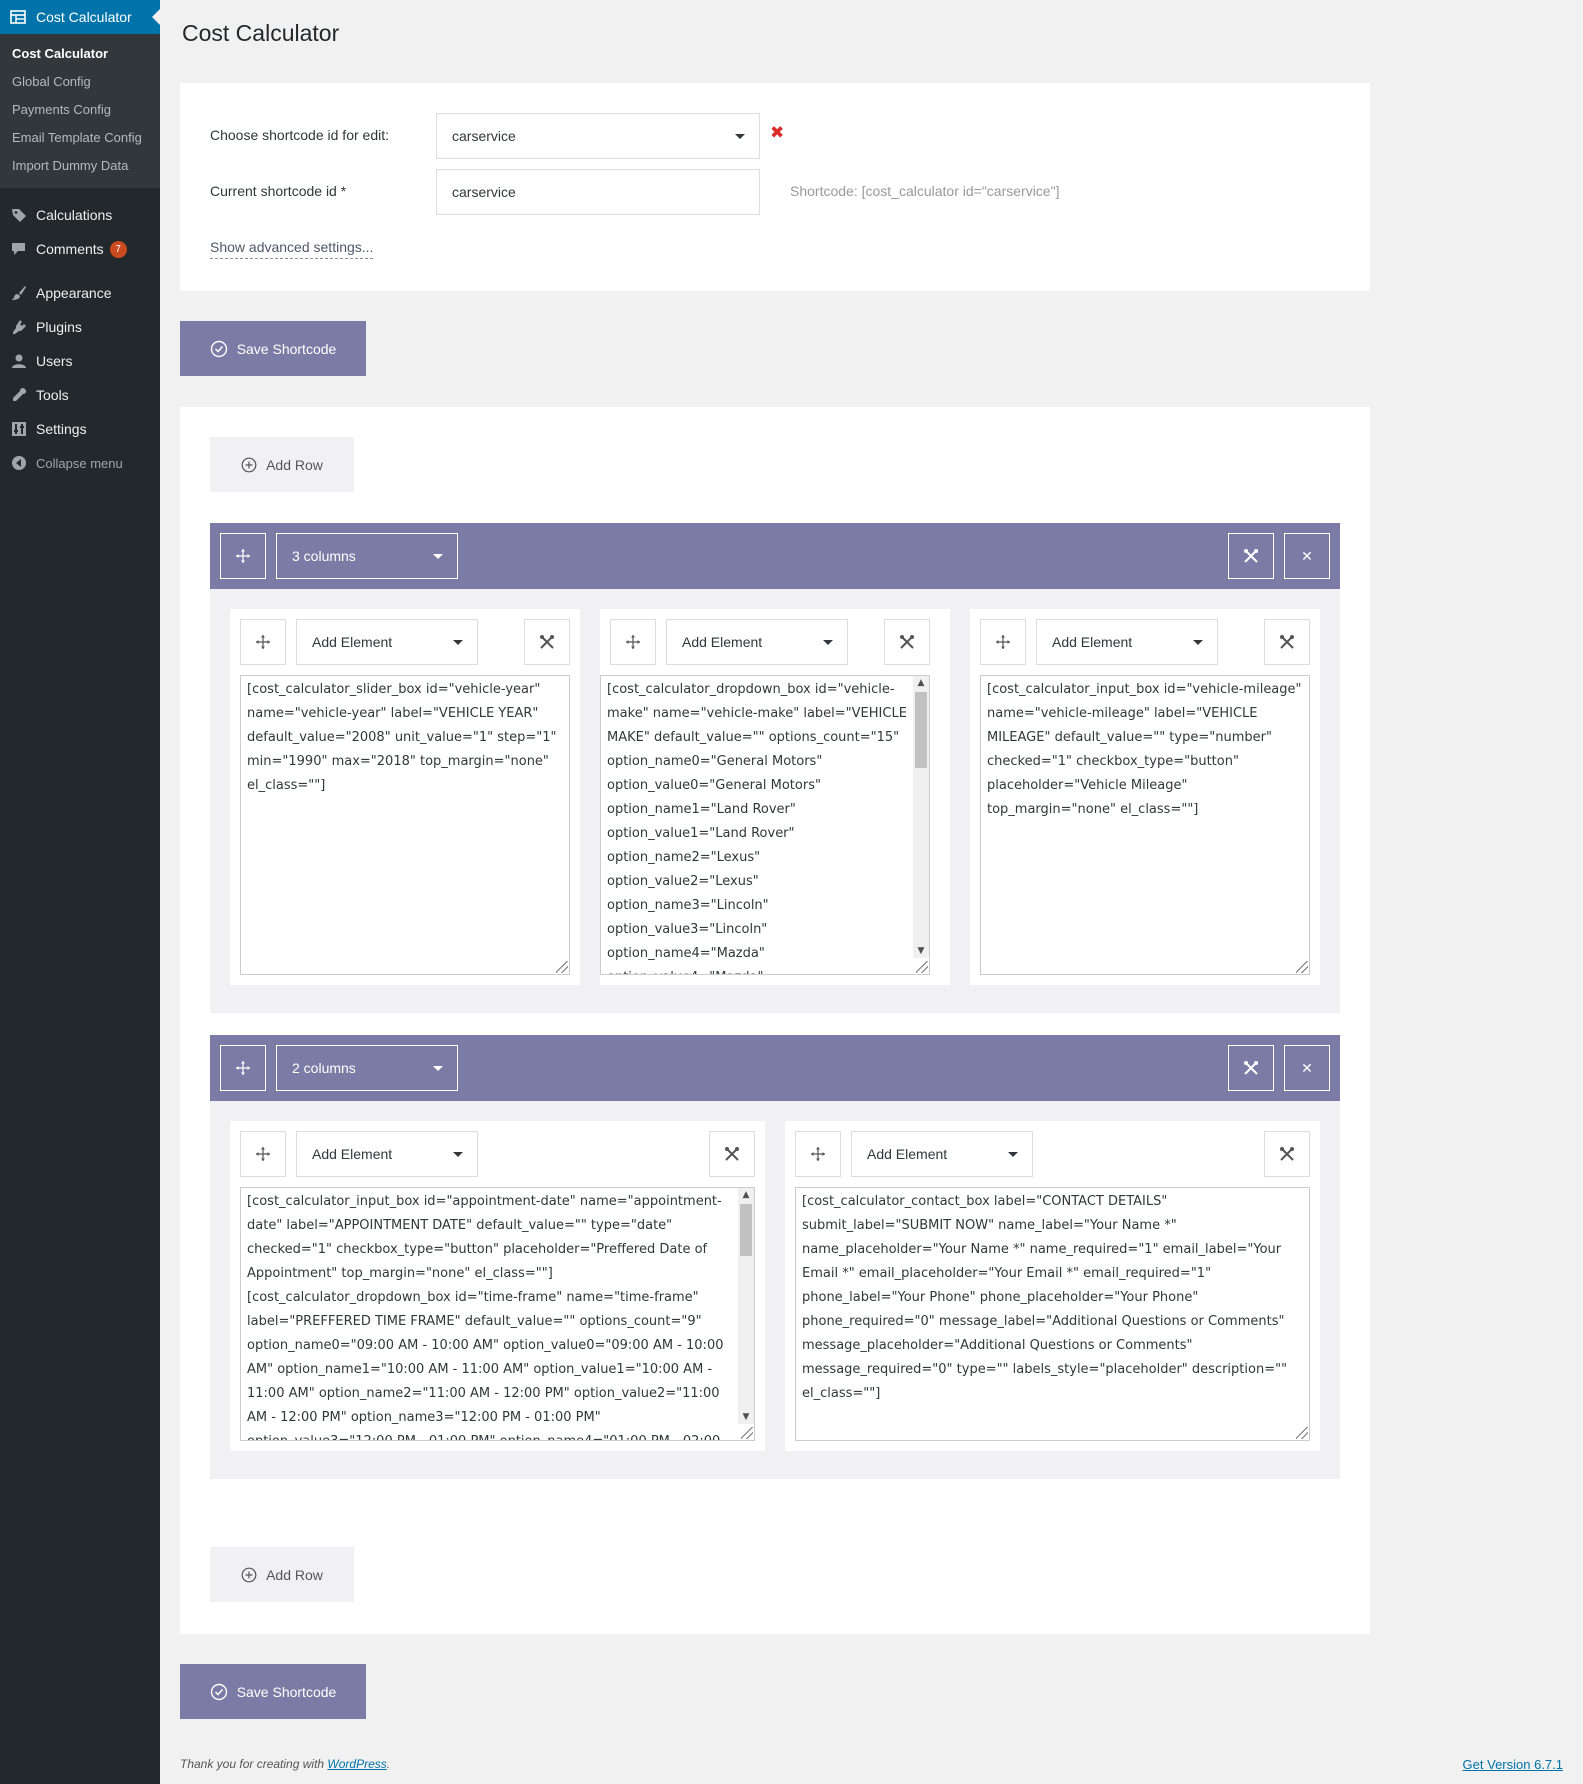 This screenshot has width=1583, height=1784. What do you see at coordinates (18, 17) in the screenshot?
I see `table-icon` at bounding box center [18, 17].